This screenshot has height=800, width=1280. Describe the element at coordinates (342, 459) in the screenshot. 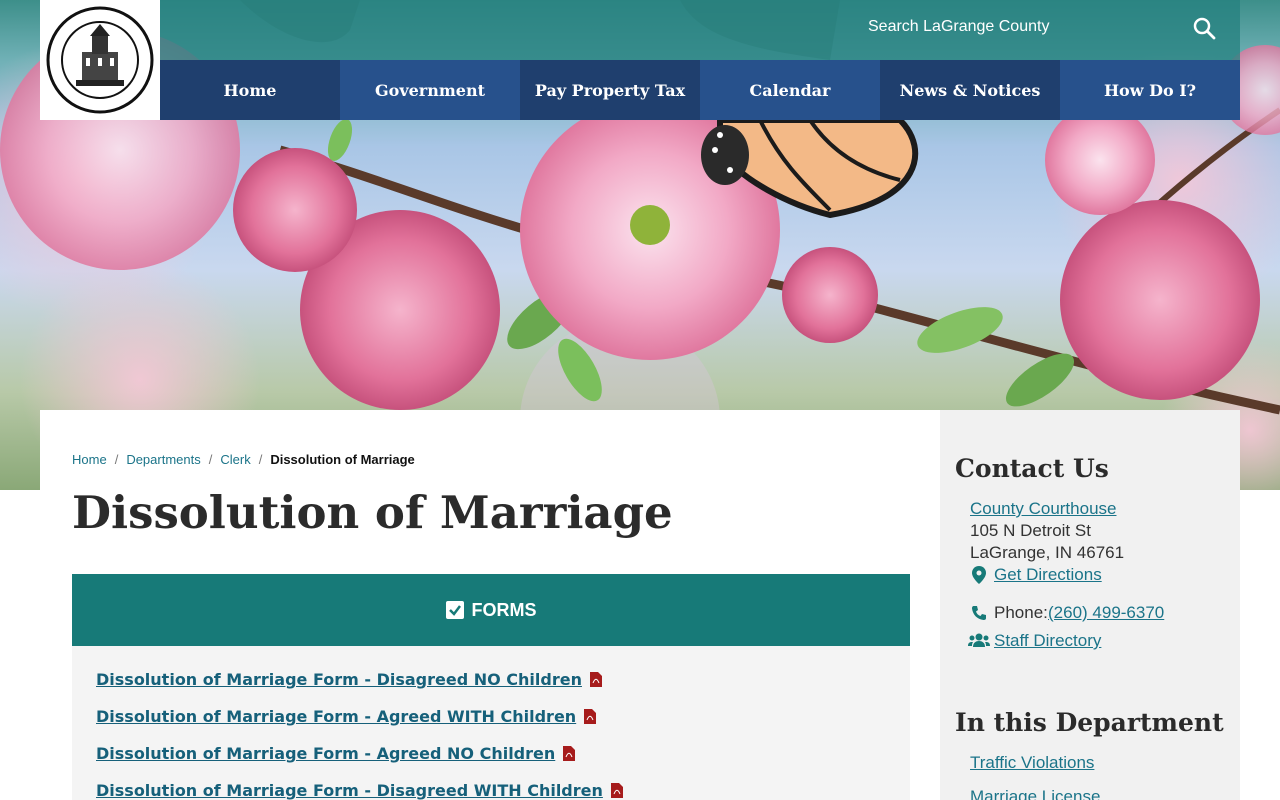

I see `breadcrumb-current: Dissolution of Marriage` at that location.